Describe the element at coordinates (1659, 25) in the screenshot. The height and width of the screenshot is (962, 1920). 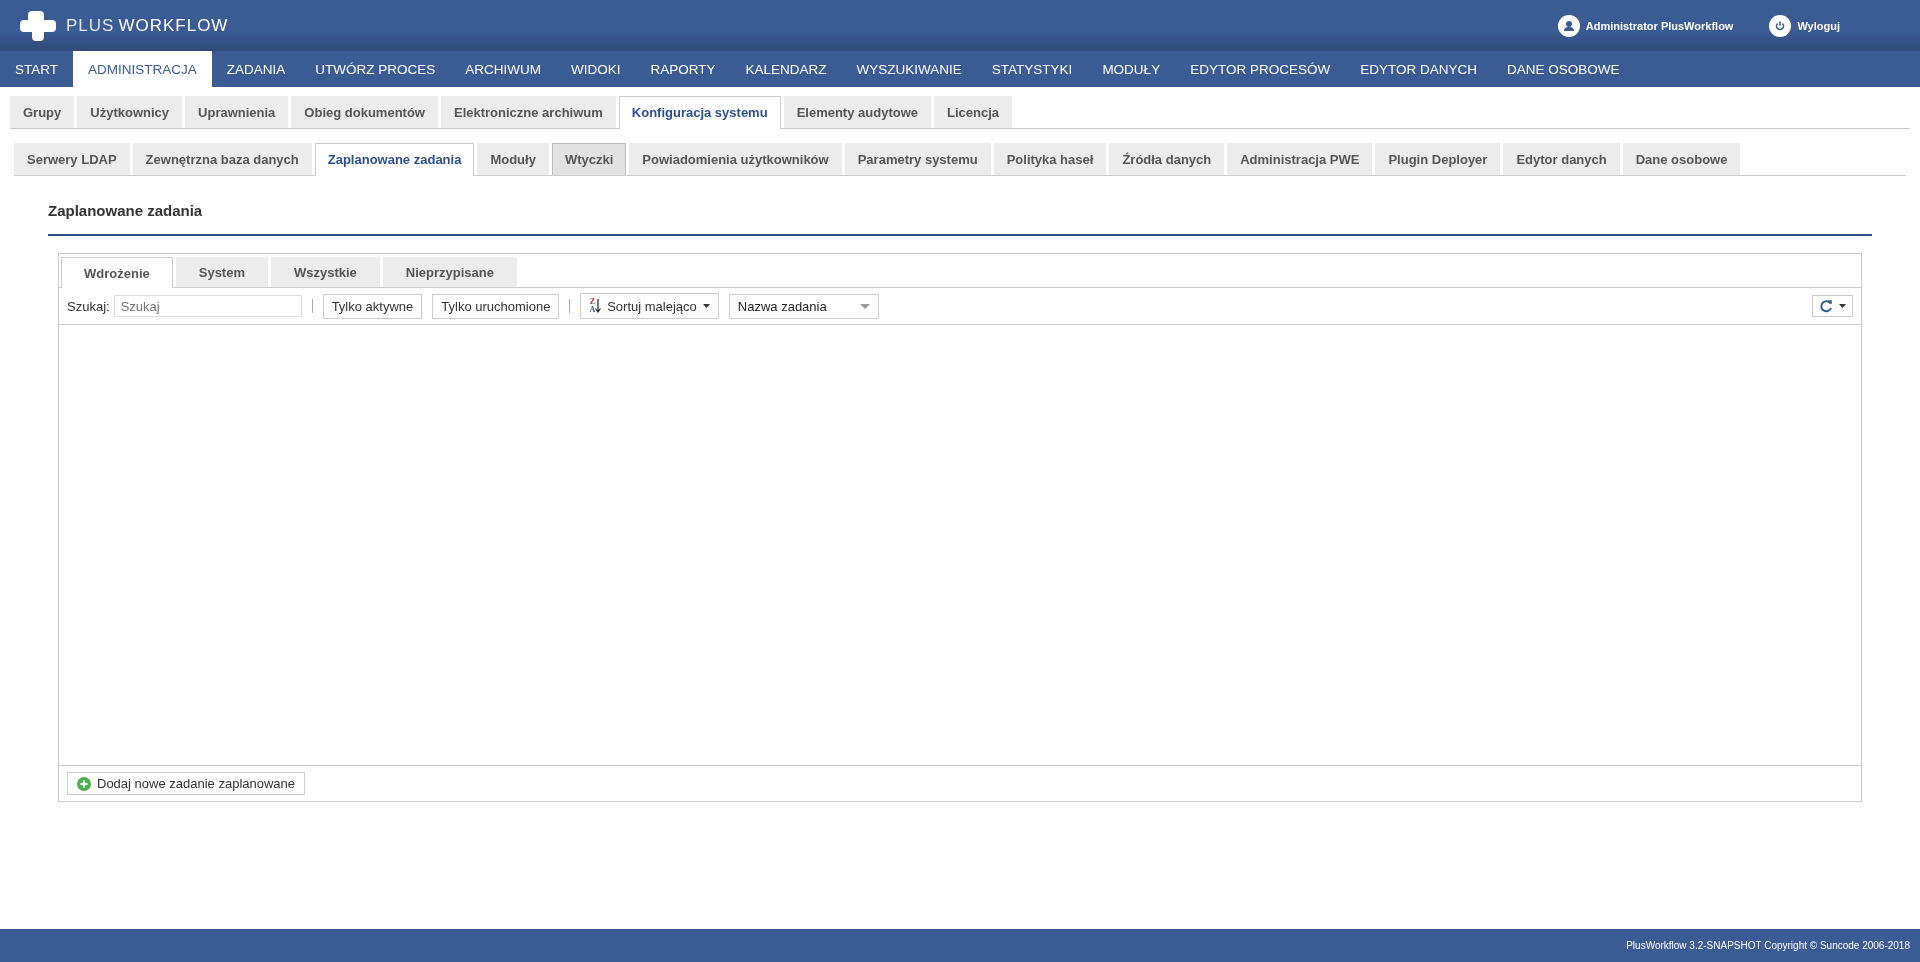
I see `user-link: Administrator PlusWorkflow` at that location.